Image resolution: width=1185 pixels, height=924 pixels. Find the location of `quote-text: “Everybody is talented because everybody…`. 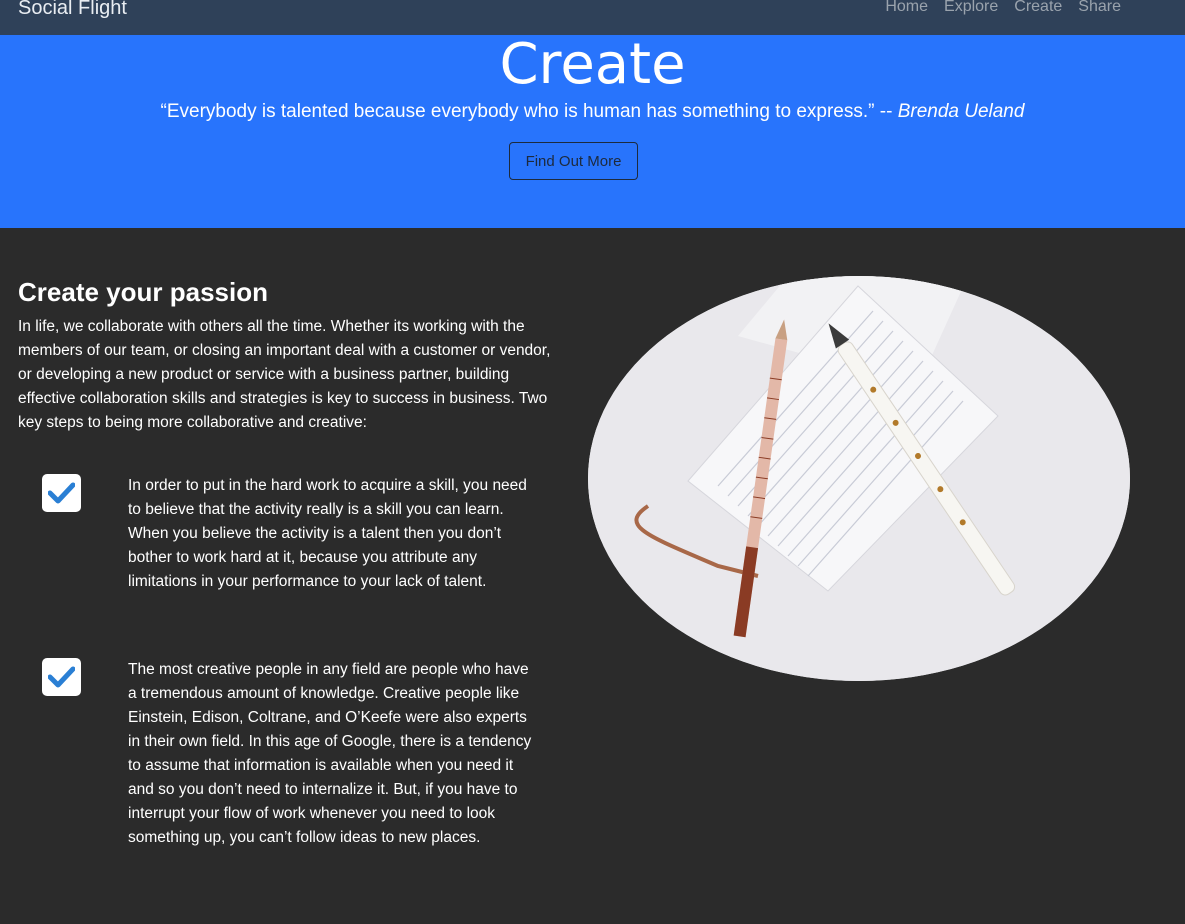

quote-text: “Everybody is talented because everybody… is located at coordinates (526, 111).